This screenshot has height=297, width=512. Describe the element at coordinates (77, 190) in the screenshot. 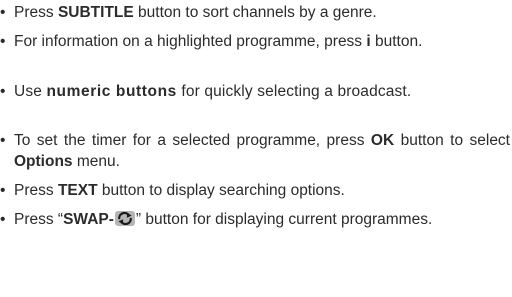

I see `text-button-name: TEXT` at that location.